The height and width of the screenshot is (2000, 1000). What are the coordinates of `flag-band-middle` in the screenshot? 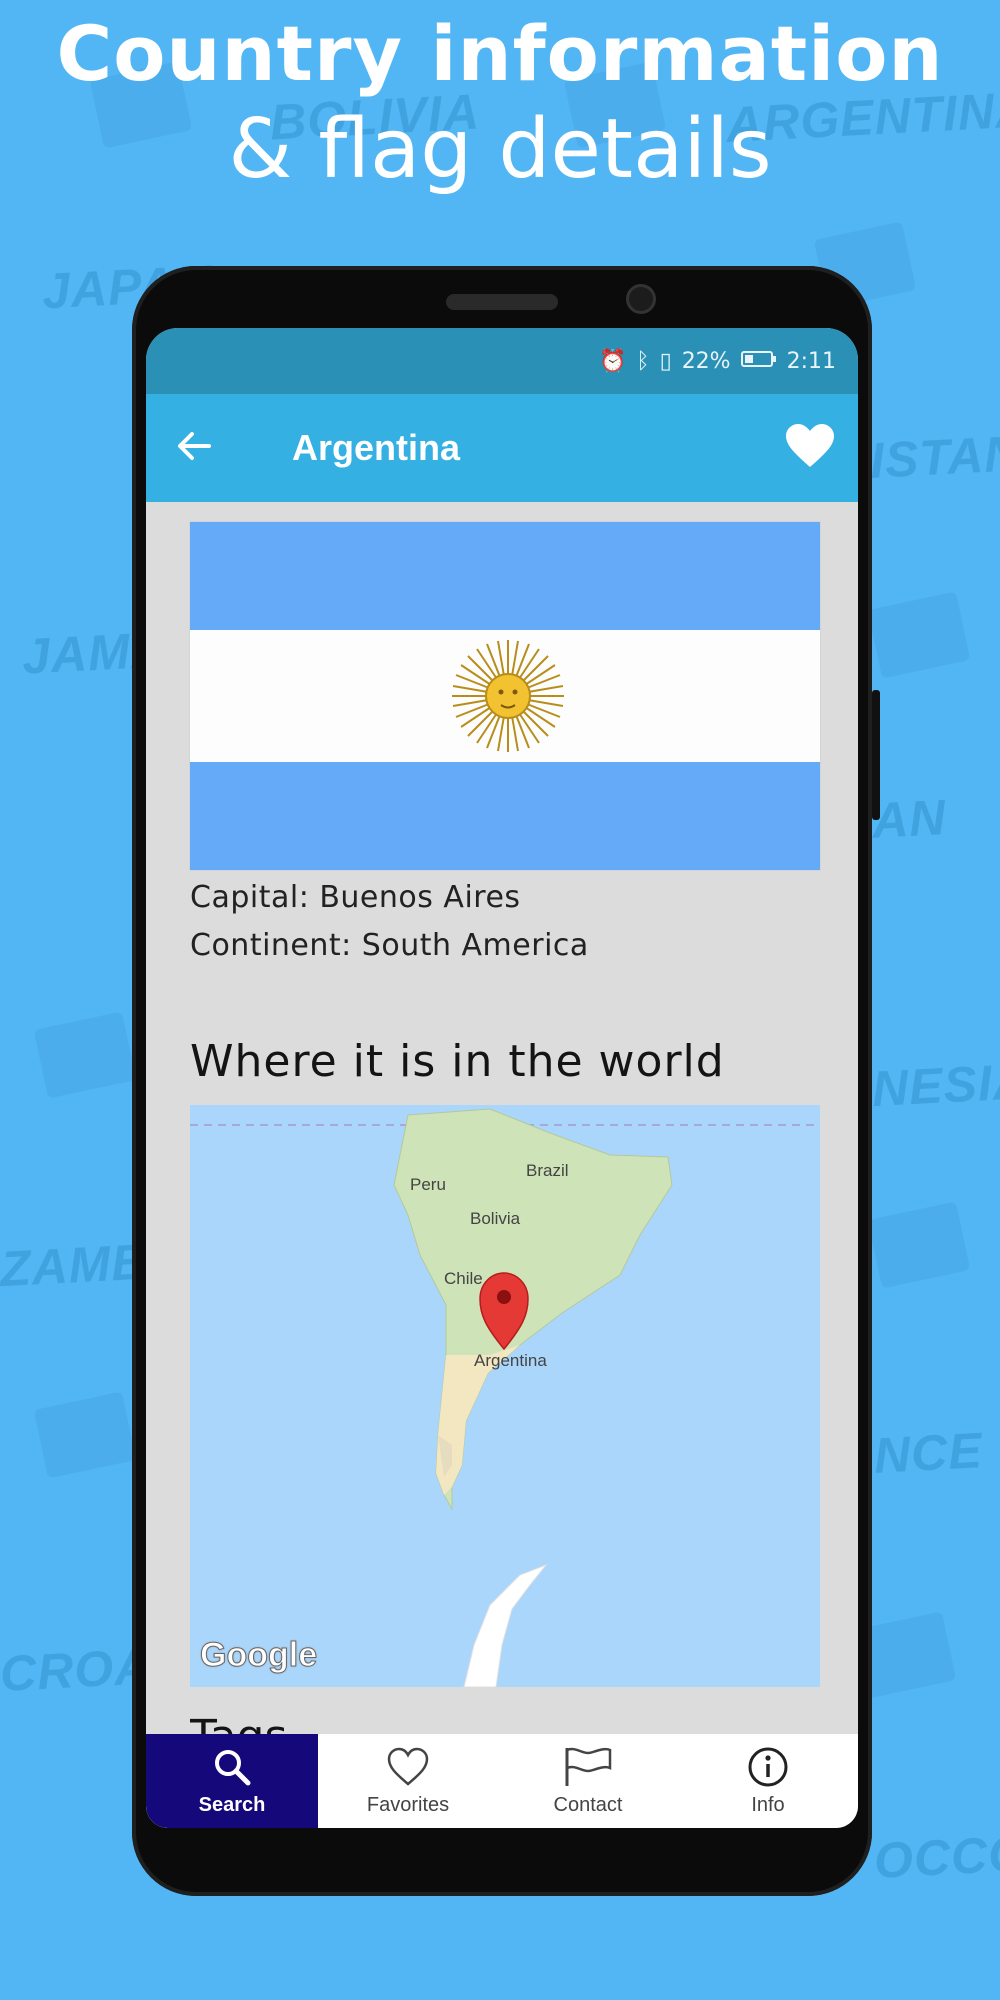 It's located at (505, 696).